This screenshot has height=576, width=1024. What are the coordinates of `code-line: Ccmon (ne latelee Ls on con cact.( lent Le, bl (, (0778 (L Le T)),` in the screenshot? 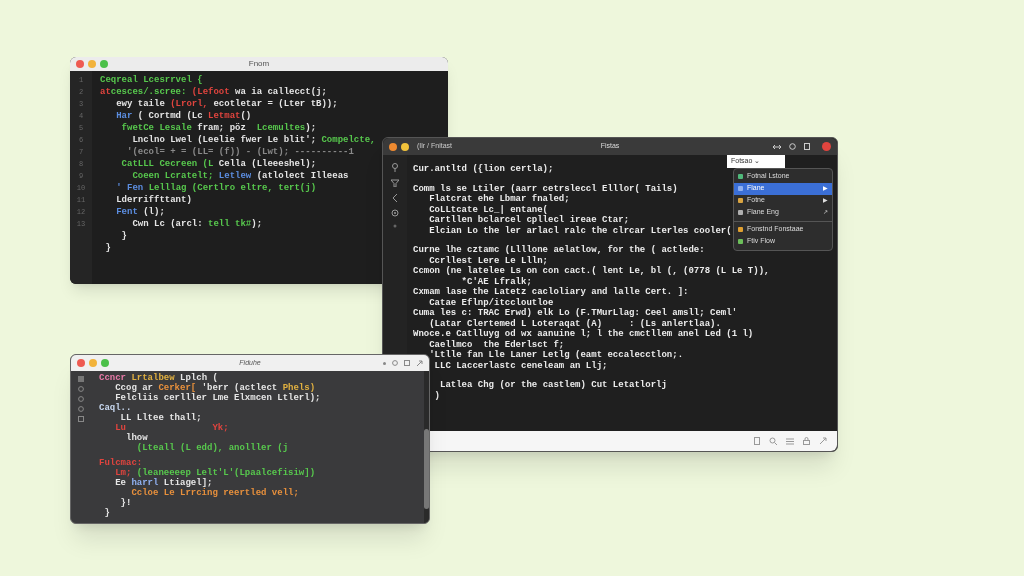 It's located at (591, 271).